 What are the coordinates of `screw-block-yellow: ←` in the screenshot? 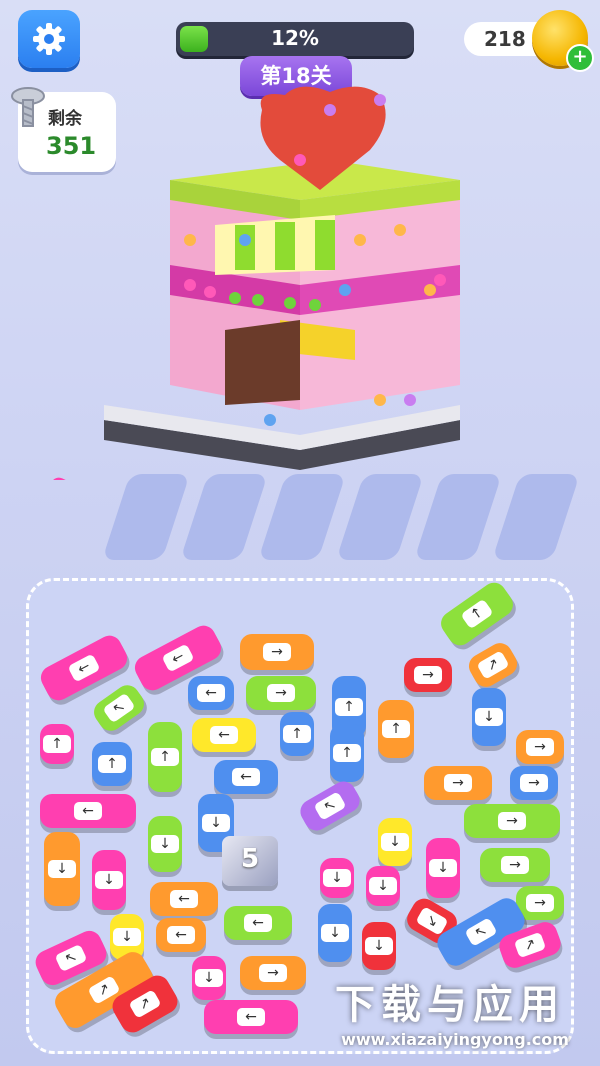 It's located at (224, 735).